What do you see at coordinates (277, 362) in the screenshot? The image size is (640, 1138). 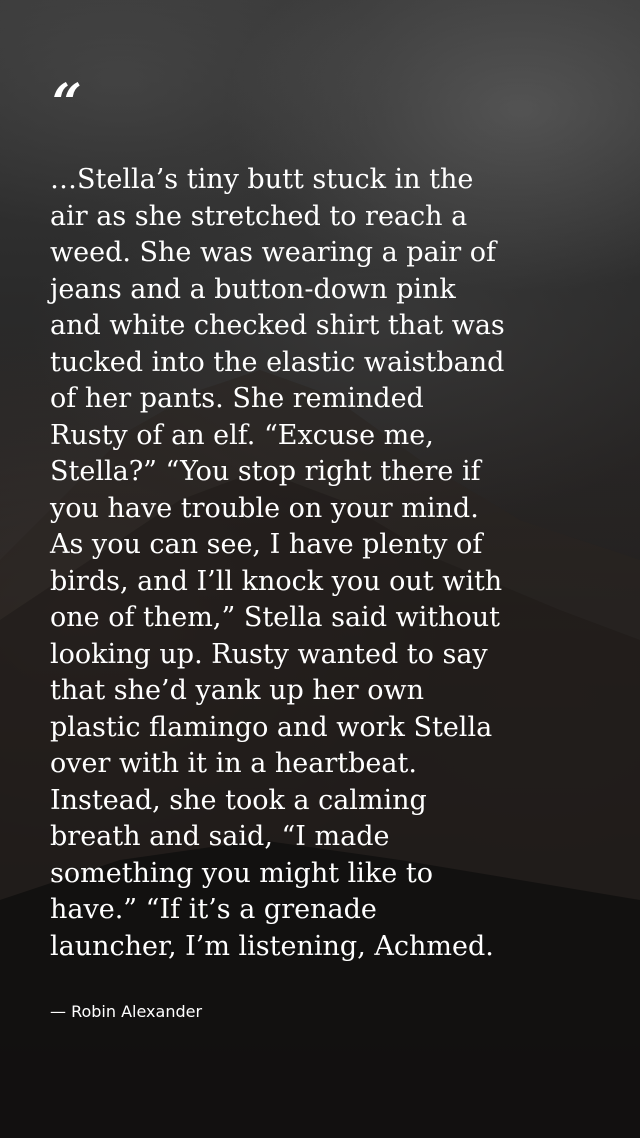 I see `quote-line: tucked into the elastic waistband` at bounding box center [277, 362].